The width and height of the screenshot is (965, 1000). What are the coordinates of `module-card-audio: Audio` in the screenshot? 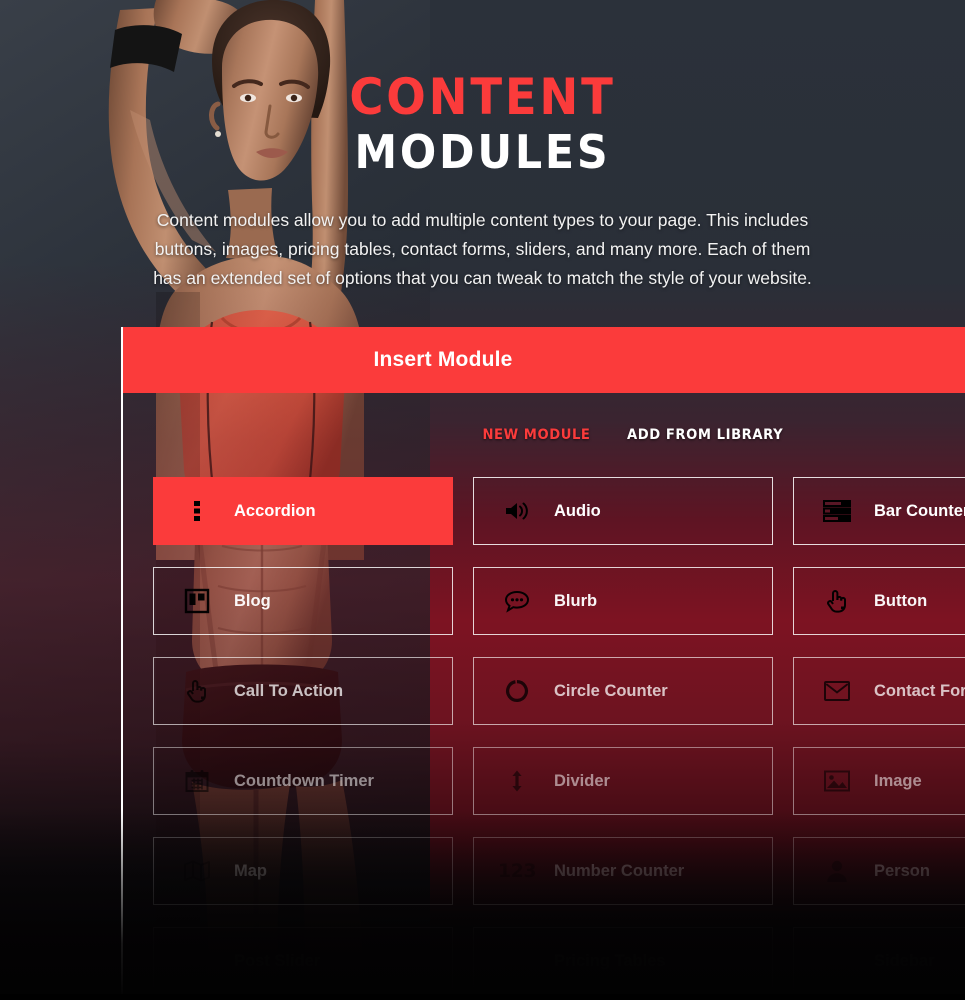 It's located at (623, 511).